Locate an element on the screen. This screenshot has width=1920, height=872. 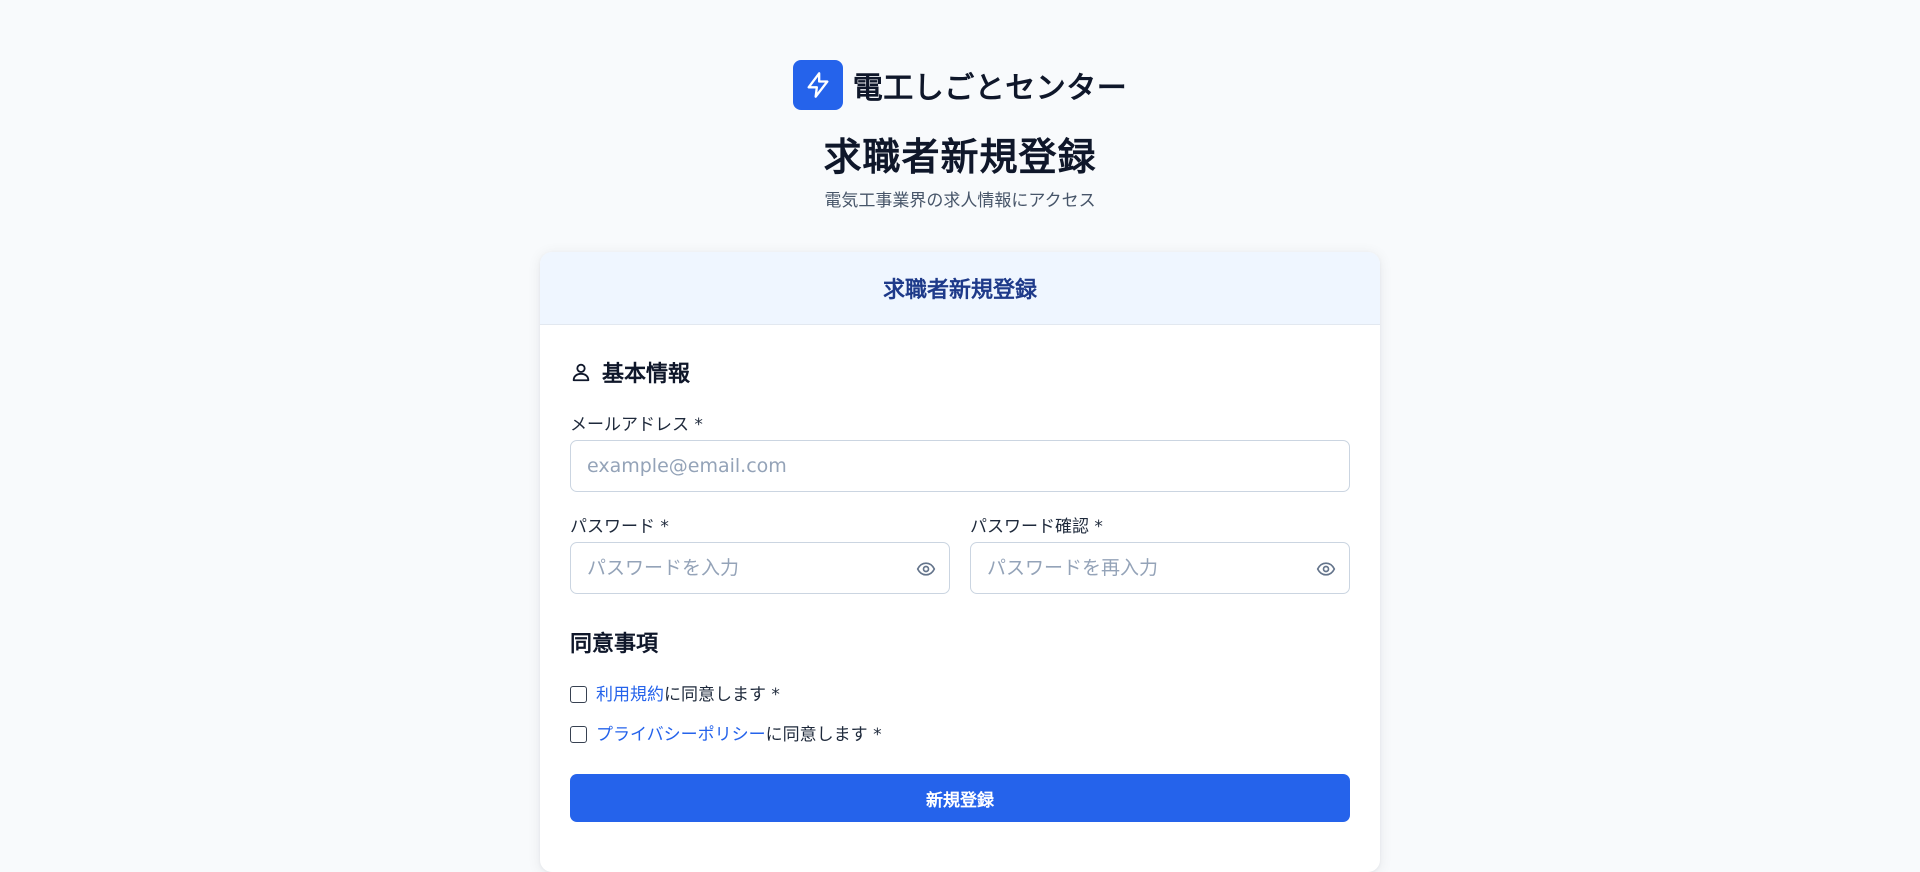
password-confirm-visibility-toggle is located at coordinates (1326, 569).